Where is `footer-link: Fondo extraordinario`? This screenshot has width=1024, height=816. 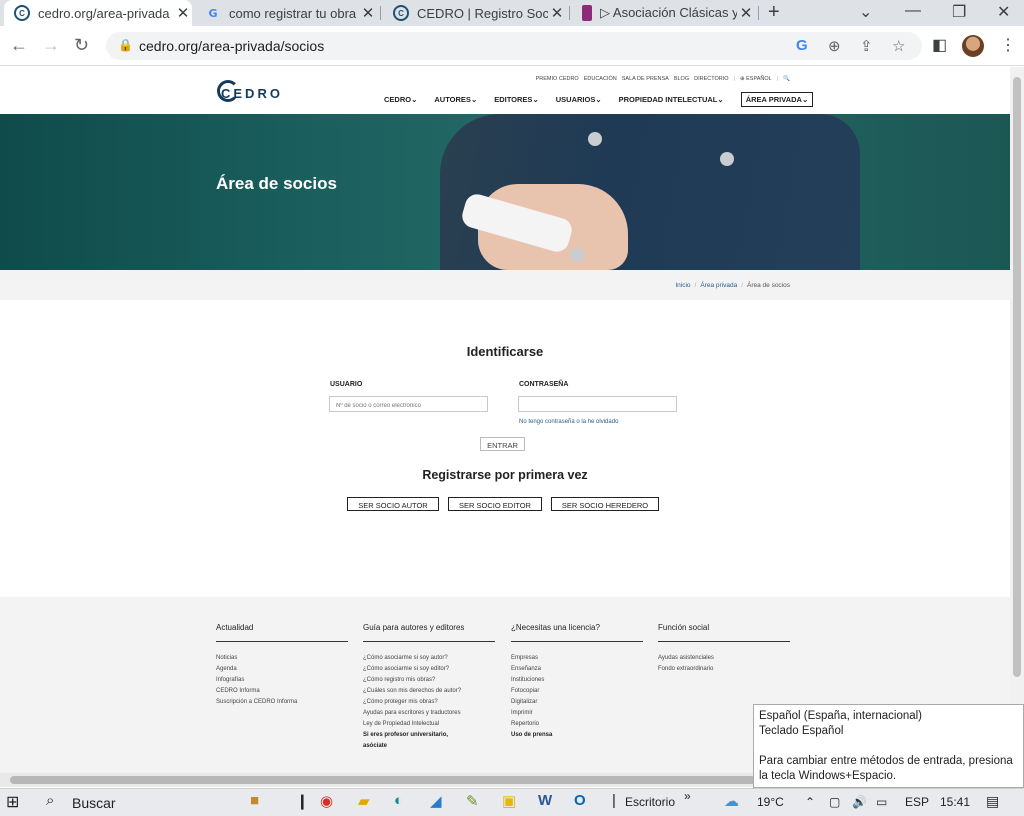 footer-link: Fondo extraordinario is located at coordinates (724, 669).